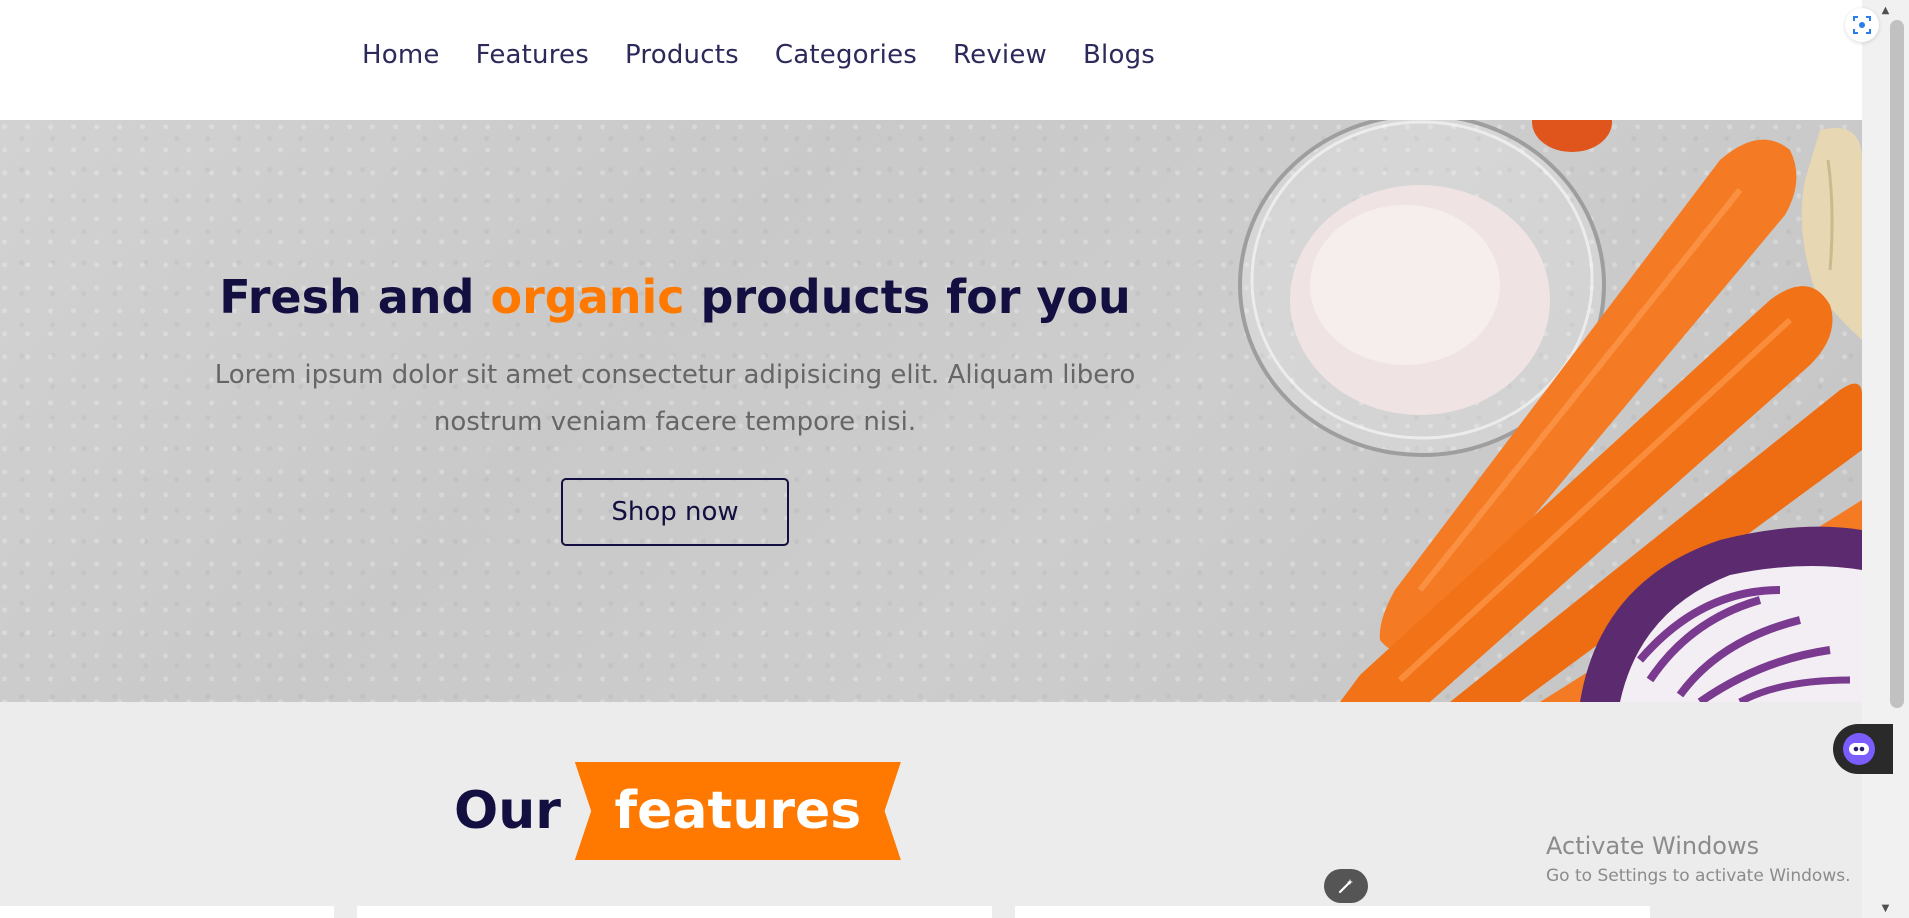  Describe the element at coordinates (675, 512) in the screenshot. I see `shop-now-button: Shop now` at that location.